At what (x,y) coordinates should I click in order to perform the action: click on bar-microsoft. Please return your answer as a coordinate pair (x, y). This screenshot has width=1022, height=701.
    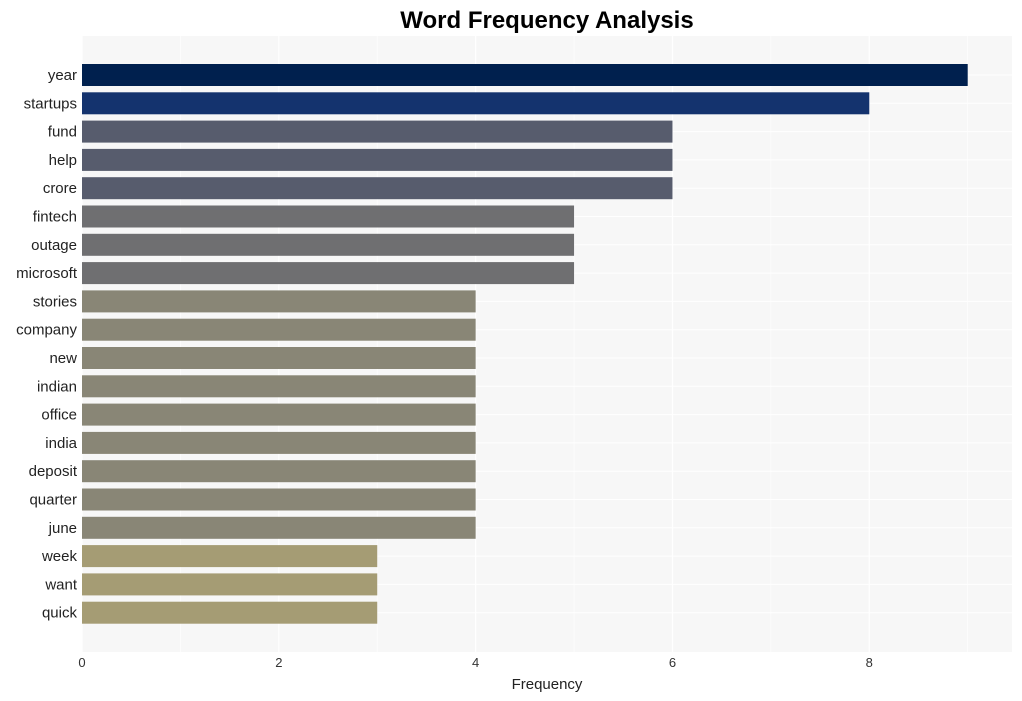
    Looking at the image, I should click on (328, 273).